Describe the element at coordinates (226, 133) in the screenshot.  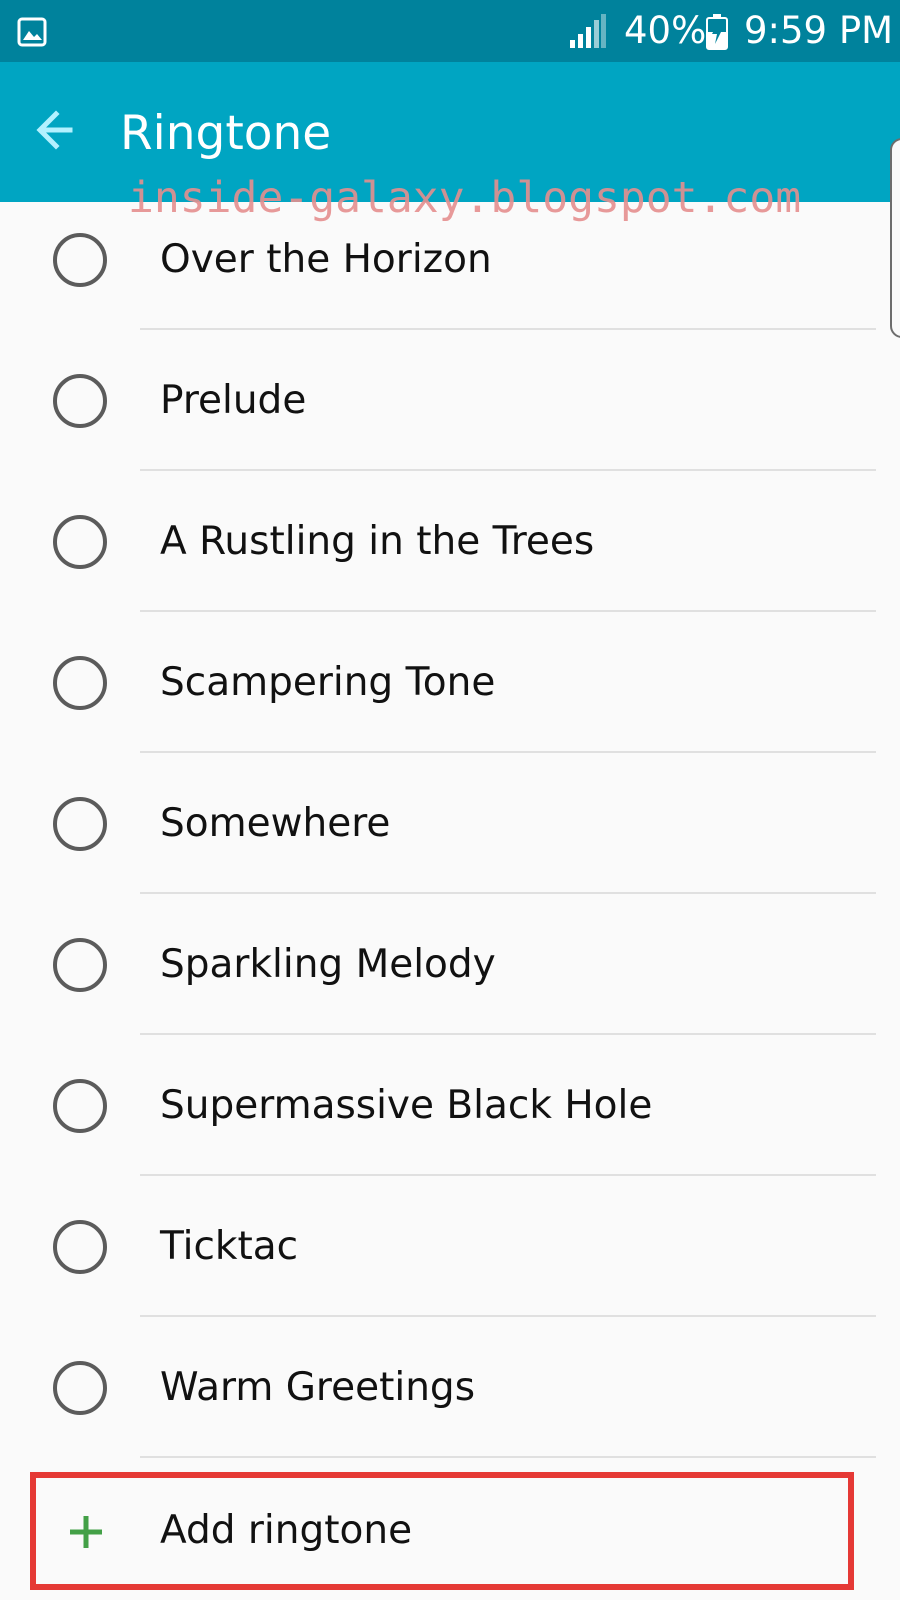
I see `page-title: Ringtone` at that location.